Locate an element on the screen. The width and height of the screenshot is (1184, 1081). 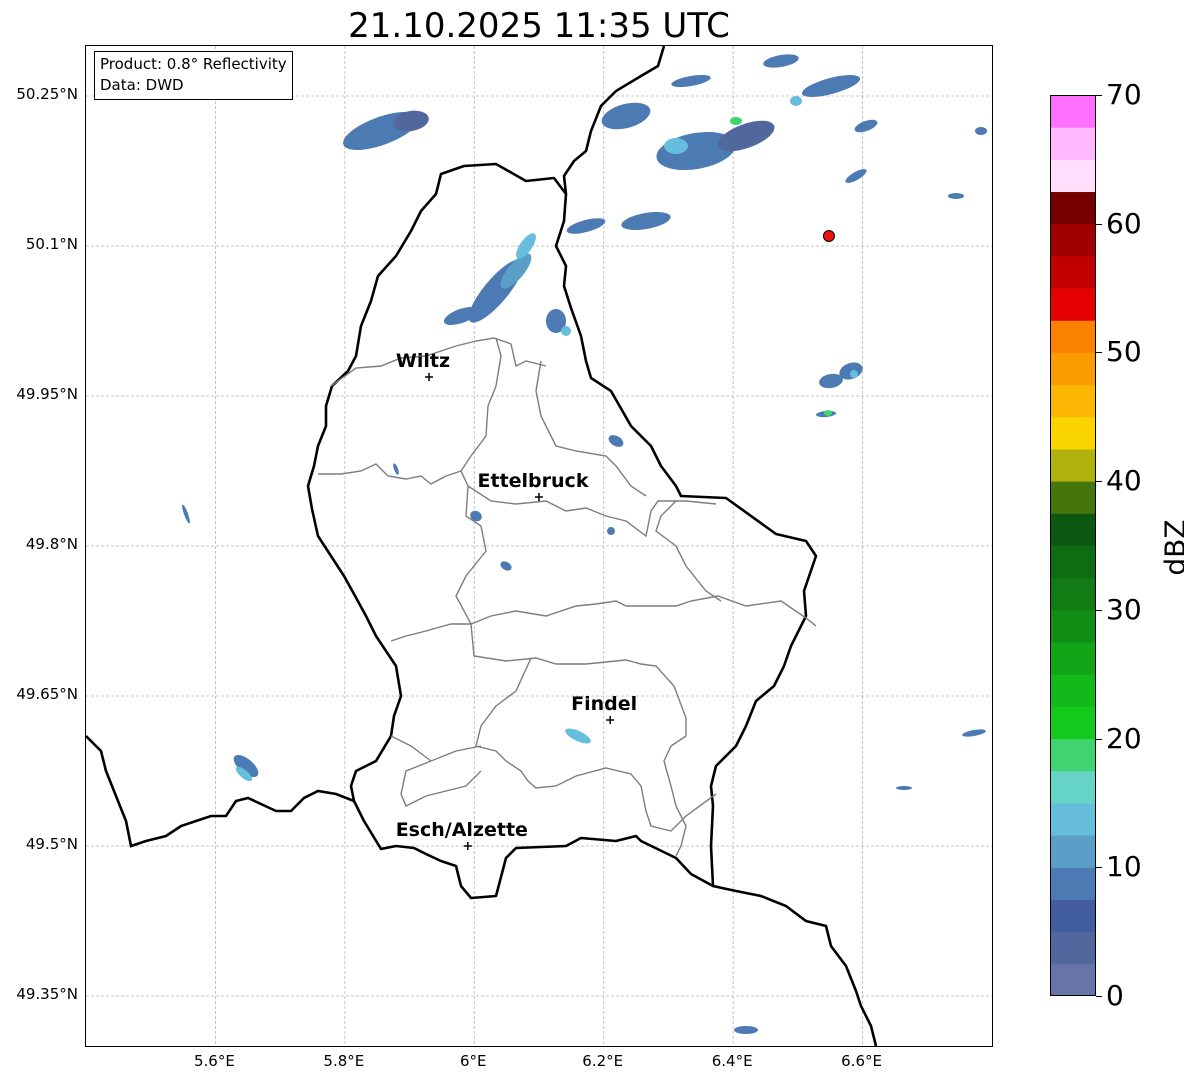
lat-tick-label: 49.8°N is located at coordinates (51, 544).